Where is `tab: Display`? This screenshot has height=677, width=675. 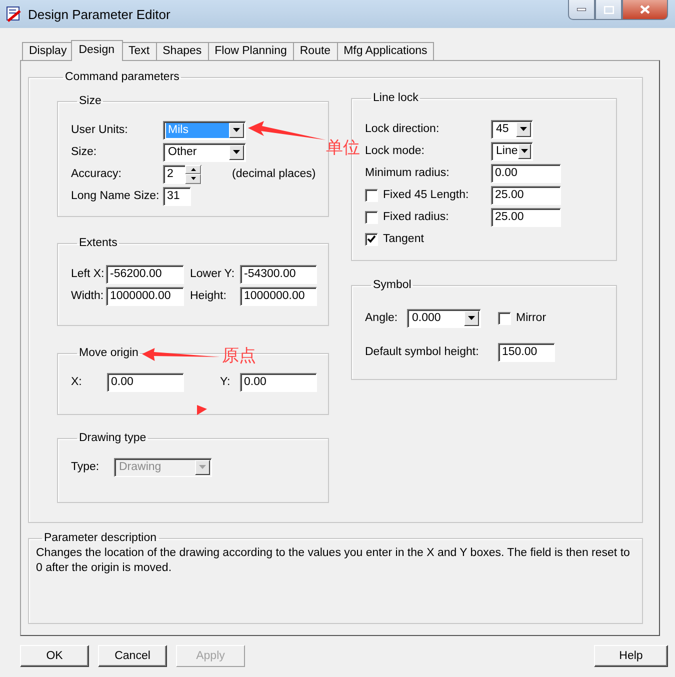 tab: Display is located at coordinates (48, 51).